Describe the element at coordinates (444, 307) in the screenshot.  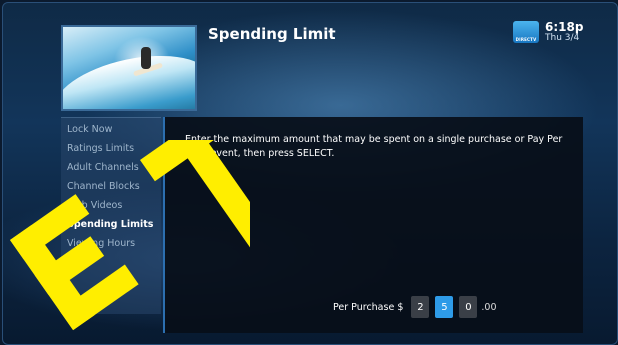
I see `digit-box-2: 5` at that location.